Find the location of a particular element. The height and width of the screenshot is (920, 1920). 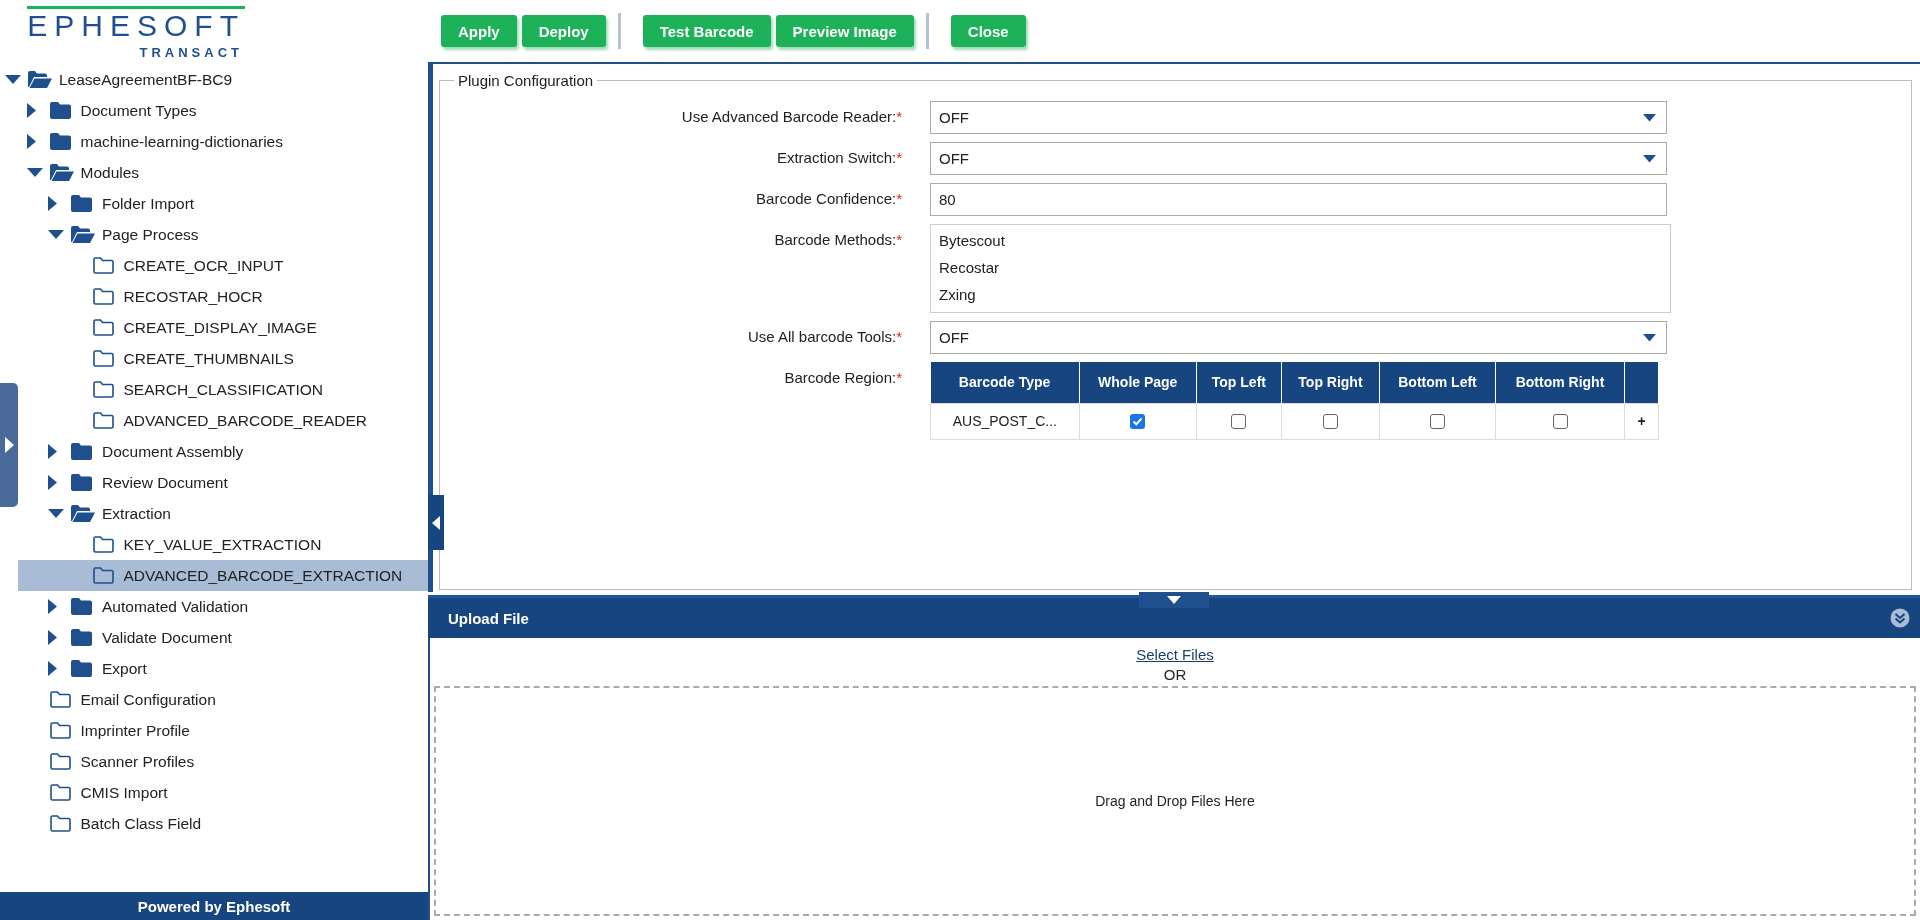

logo-tagline: TRANSACT is located at coordinates (191, 52).